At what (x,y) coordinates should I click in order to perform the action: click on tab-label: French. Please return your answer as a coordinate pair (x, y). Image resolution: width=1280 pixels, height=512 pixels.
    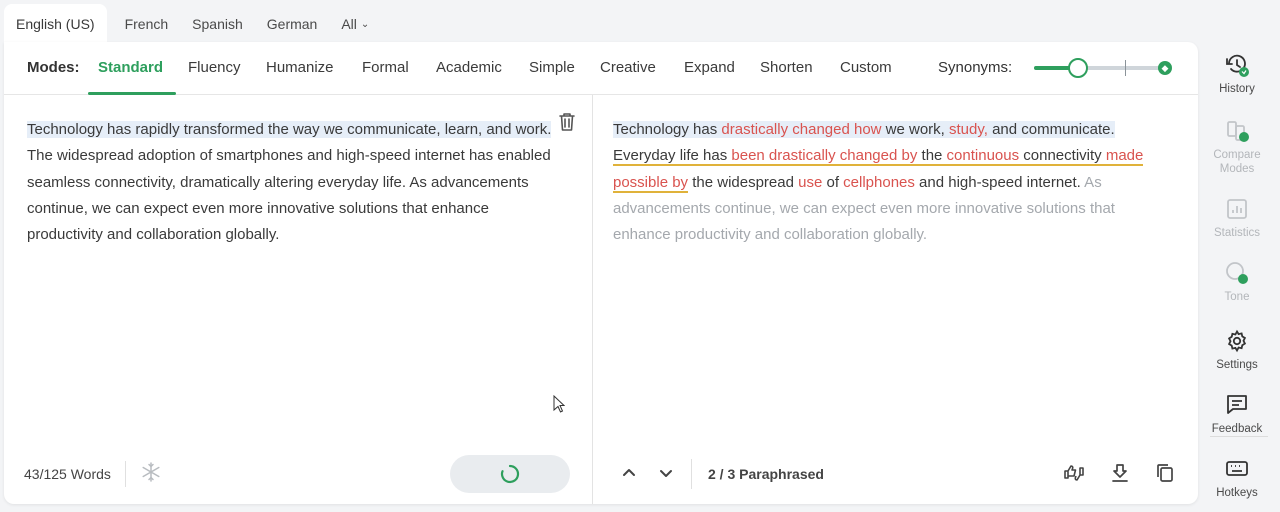
    Looking at the image, I should click on (146, 24).